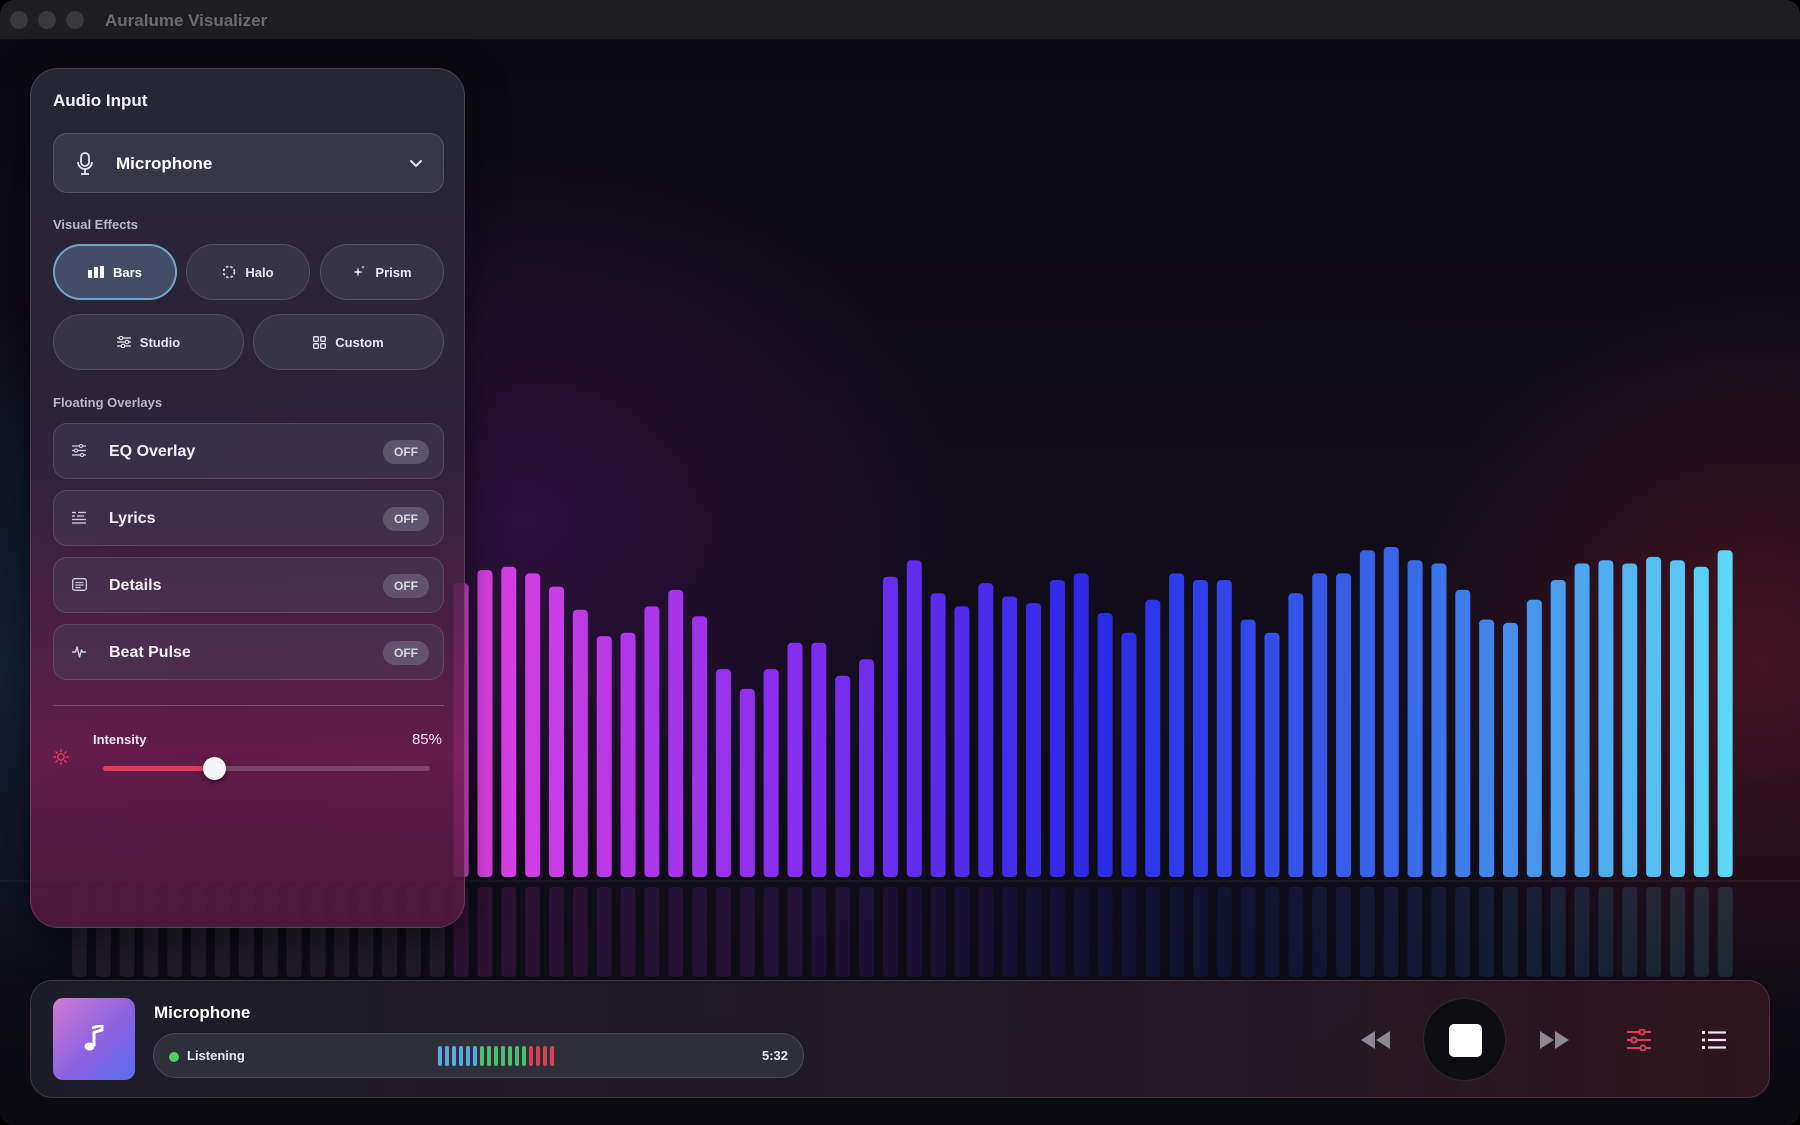 This screenshot has height=1125, width=1800. I want to click on now-playing-title: Microphone, so click(202, 1012).